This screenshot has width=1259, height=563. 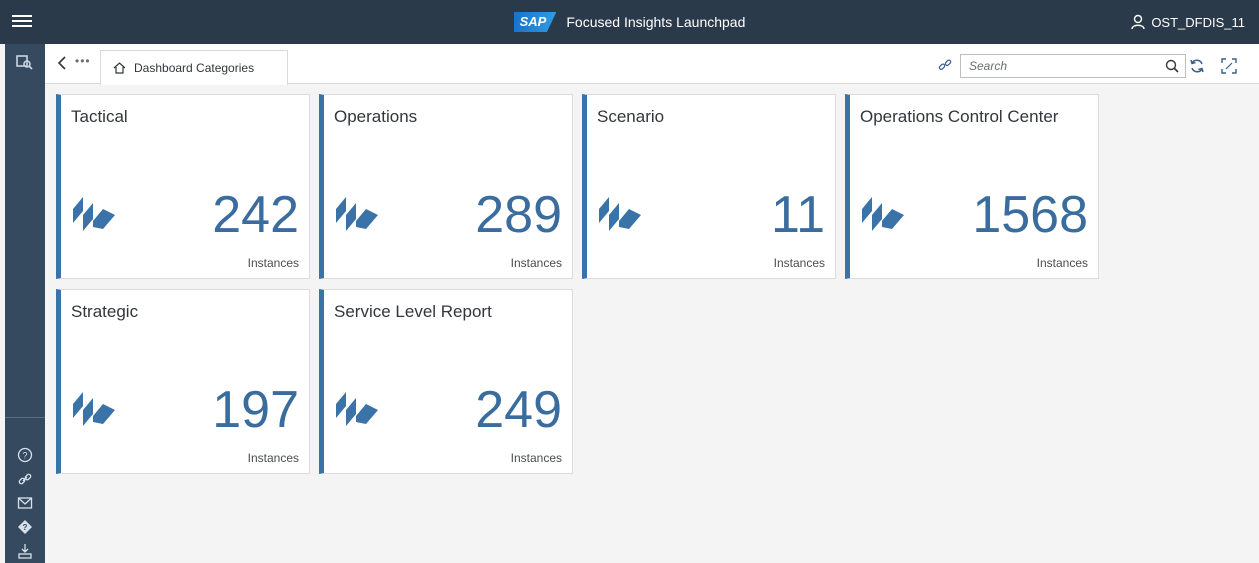 I want to click on page-toolbar: ••• Dashboard Categories, so click(x=652, y=64).